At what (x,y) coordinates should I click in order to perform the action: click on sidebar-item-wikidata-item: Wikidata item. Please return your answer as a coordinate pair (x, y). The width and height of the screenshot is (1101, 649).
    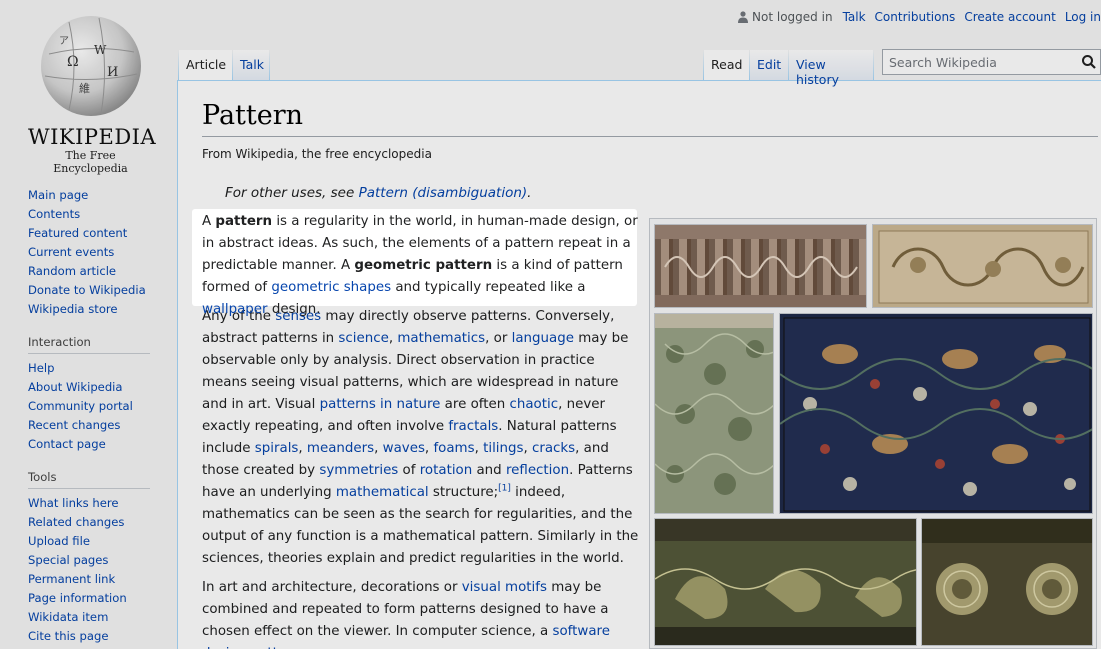
    Looking at the image, I should click on (92, 617).